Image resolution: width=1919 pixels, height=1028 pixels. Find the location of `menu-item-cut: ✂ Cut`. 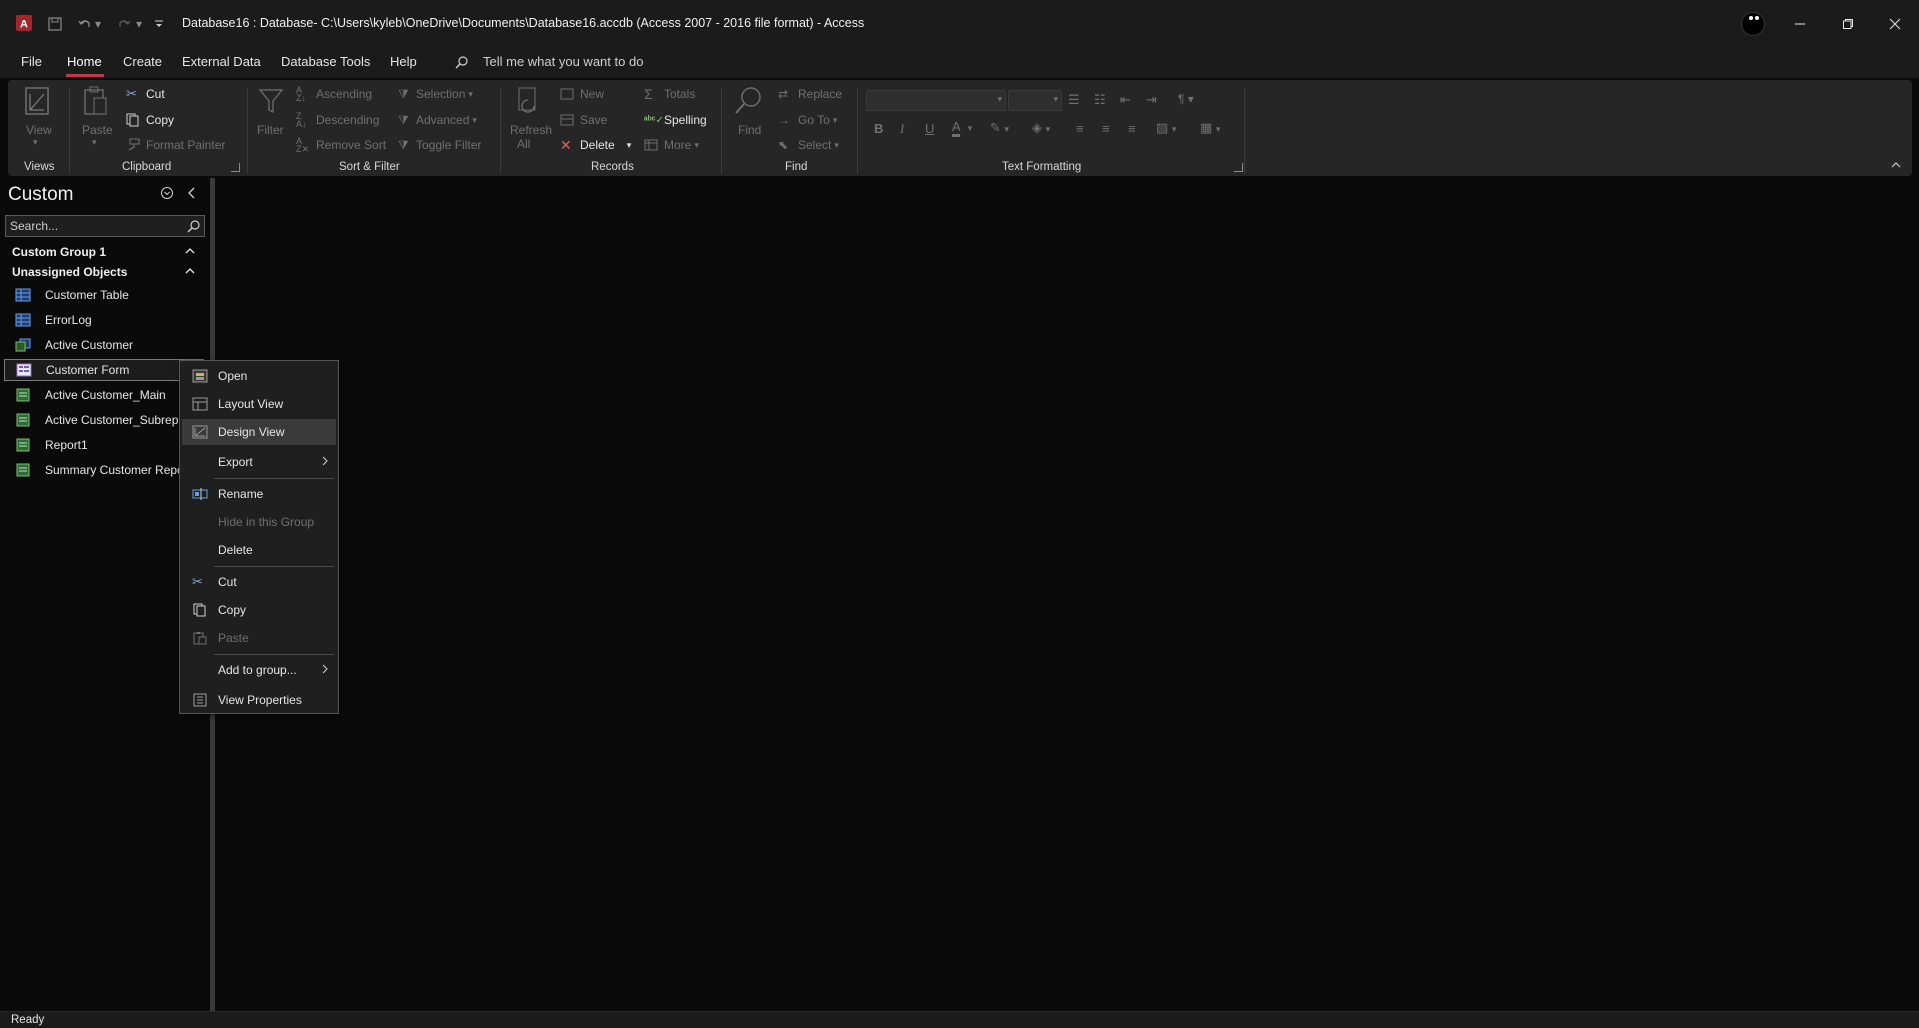

menu-item-cut: ✂ Cut is located at coordinates (259, 582).